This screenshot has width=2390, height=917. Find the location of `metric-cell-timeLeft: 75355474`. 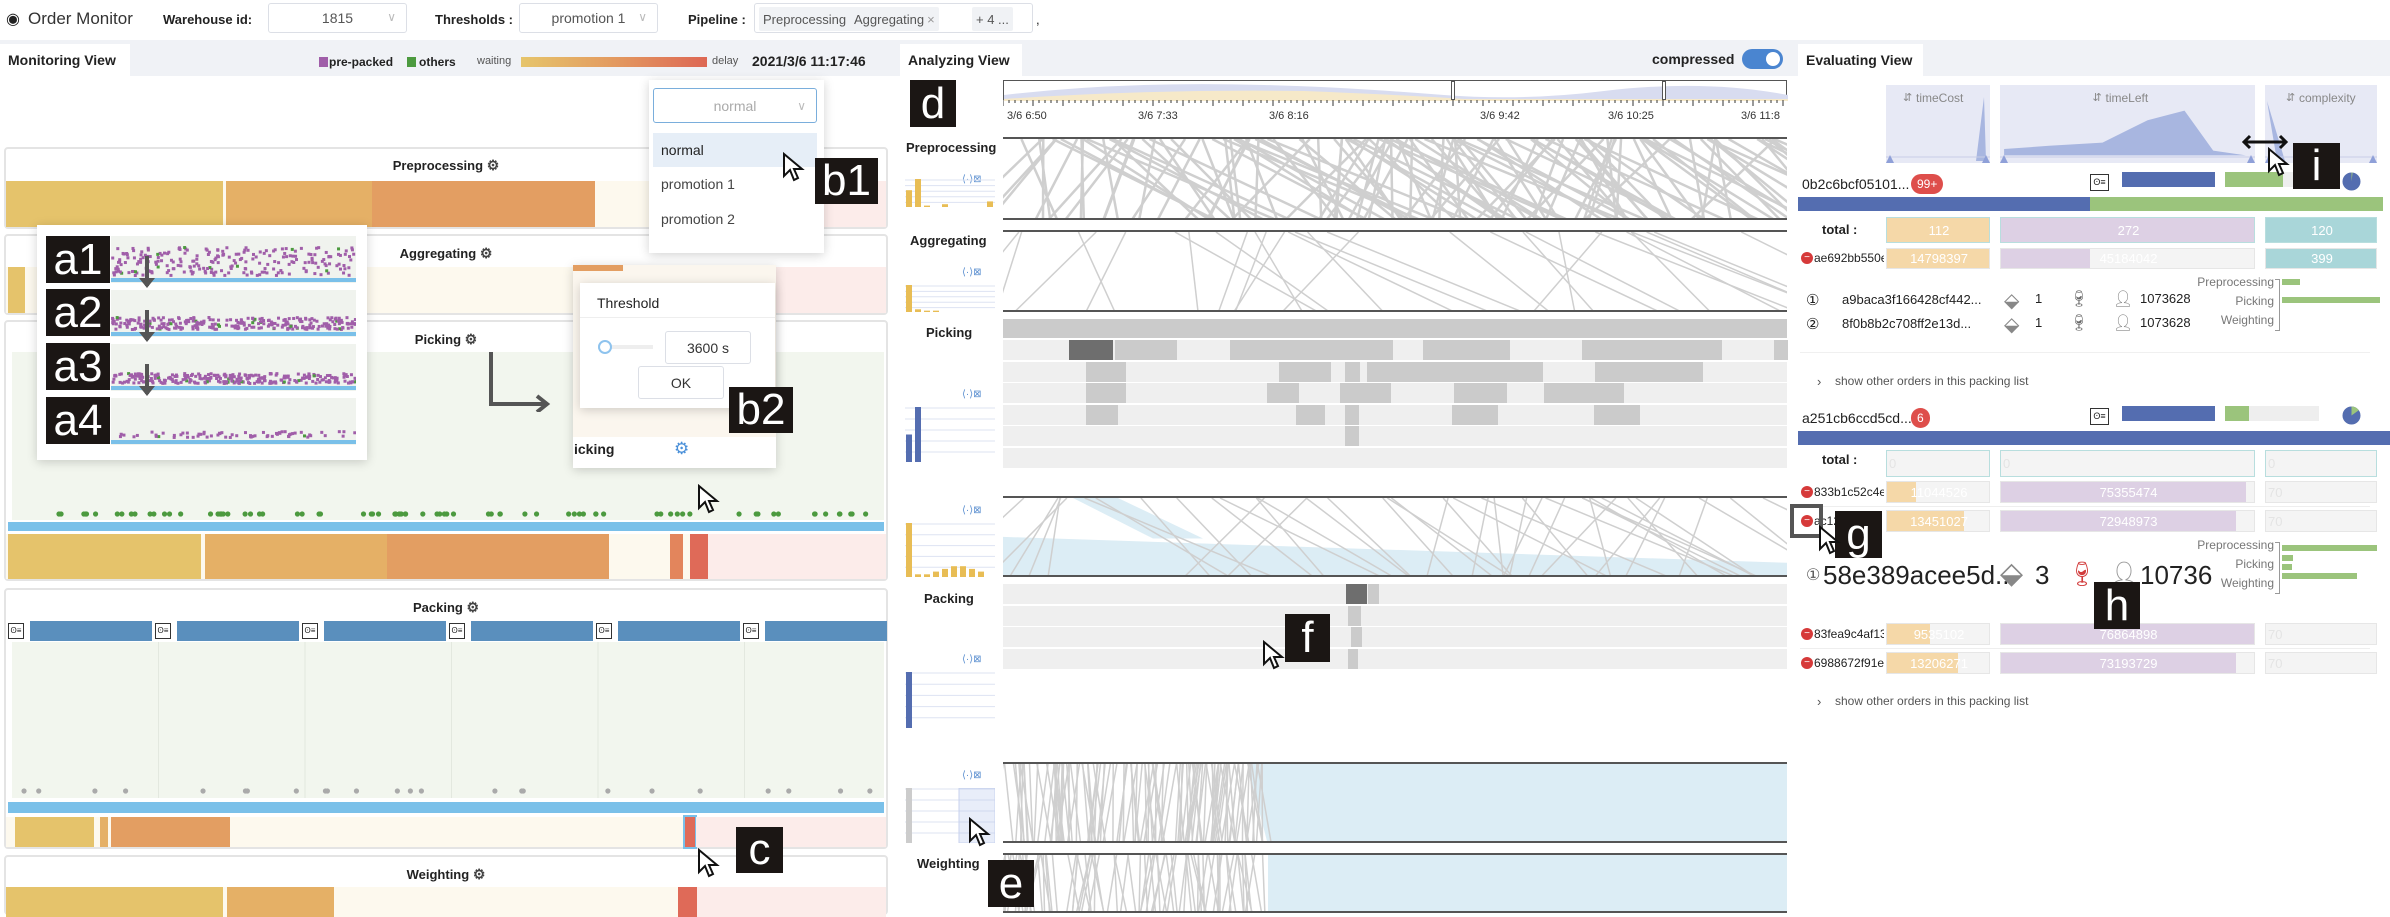

metric-cell-timeLeft: 75355474 is located at coordinates (2127, 492).